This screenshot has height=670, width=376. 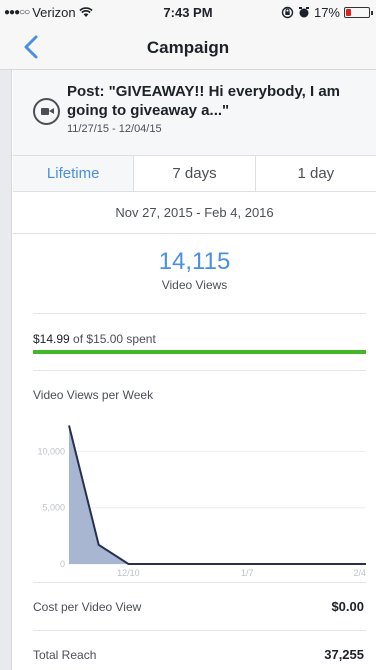 I want to click on metric-value-total-reach: 37,255, so click(x=344, y=654).